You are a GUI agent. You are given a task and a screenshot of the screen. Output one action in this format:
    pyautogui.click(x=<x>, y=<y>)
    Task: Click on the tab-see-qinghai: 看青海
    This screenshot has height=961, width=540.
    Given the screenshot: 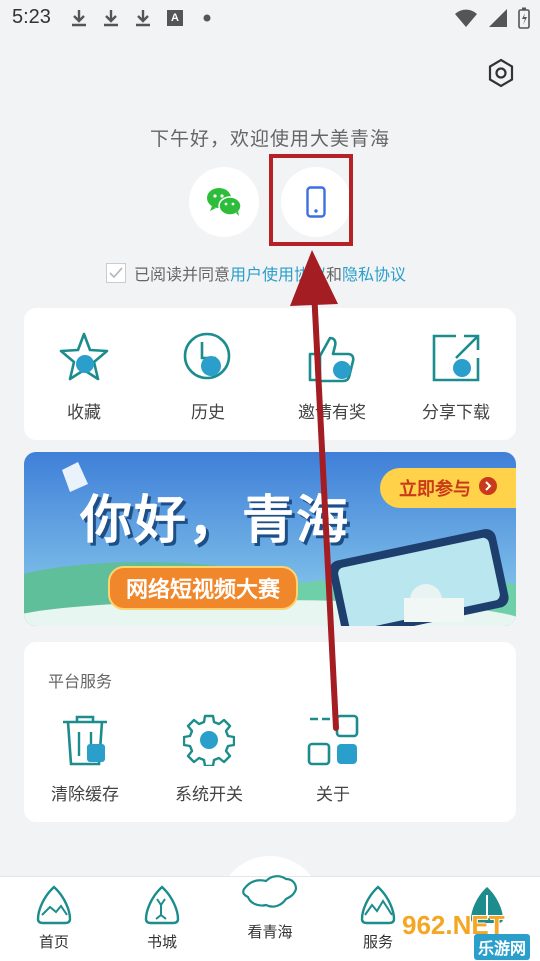 What is the action you would take?
    pyautogui.click(x=270, y=906)
    